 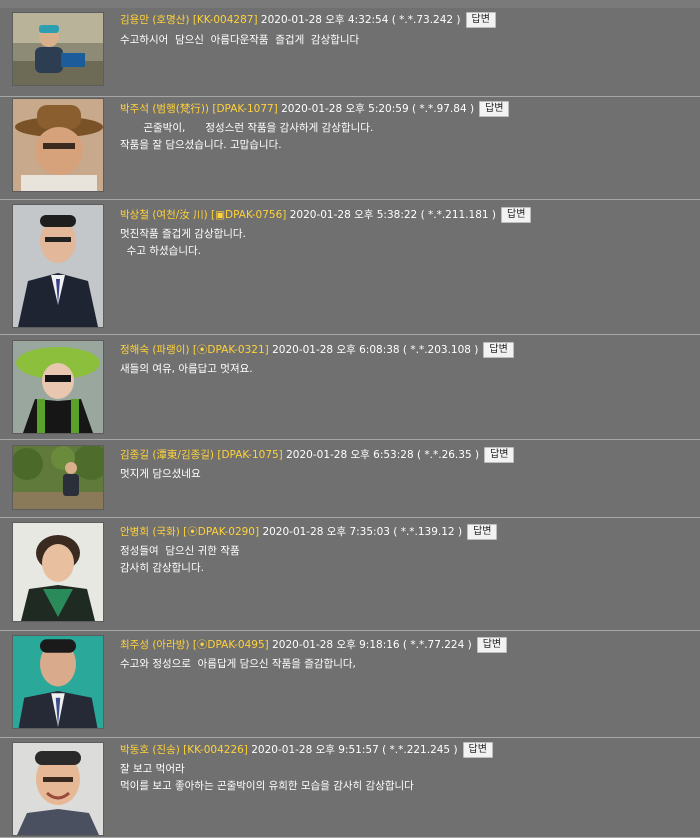 I want to click on comment-line: 감사히 감상합니다., so click(x=162, y=568).